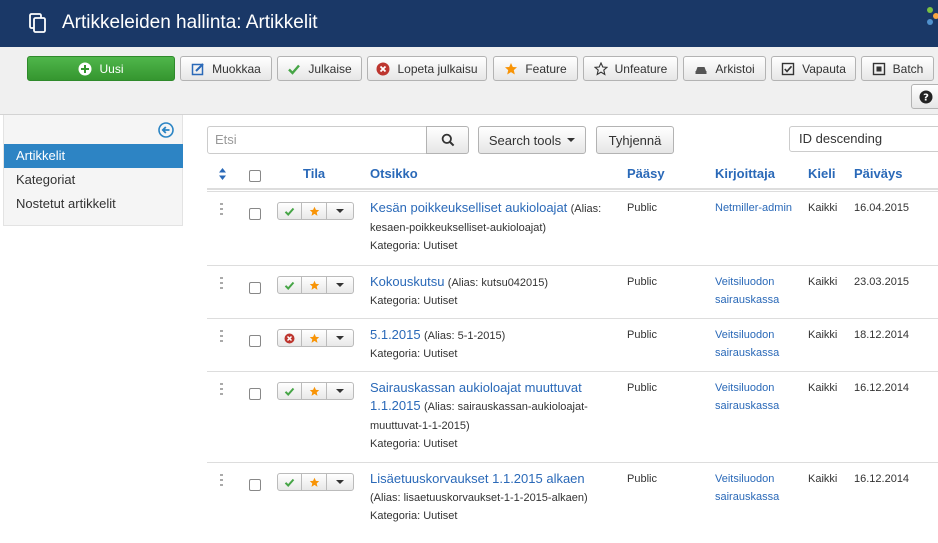 The height and width of the screenshot is (543, 938). I want to click on unpublish-button: Lopeta julkaisu, so click(427, 68).